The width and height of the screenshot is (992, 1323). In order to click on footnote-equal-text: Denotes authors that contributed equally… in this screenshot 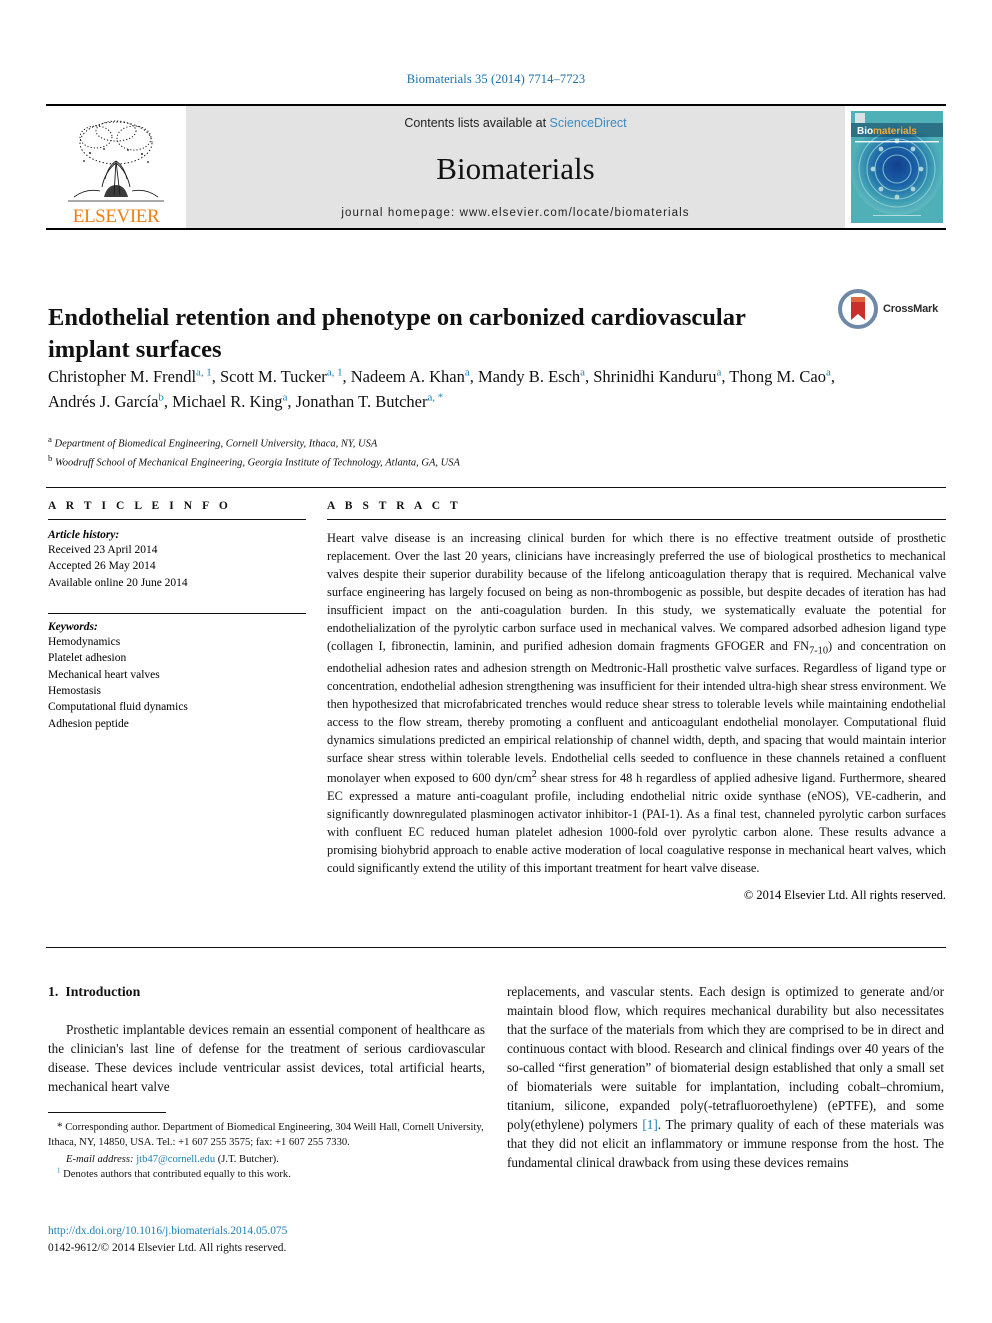, I will do `click(177, 1175)`.